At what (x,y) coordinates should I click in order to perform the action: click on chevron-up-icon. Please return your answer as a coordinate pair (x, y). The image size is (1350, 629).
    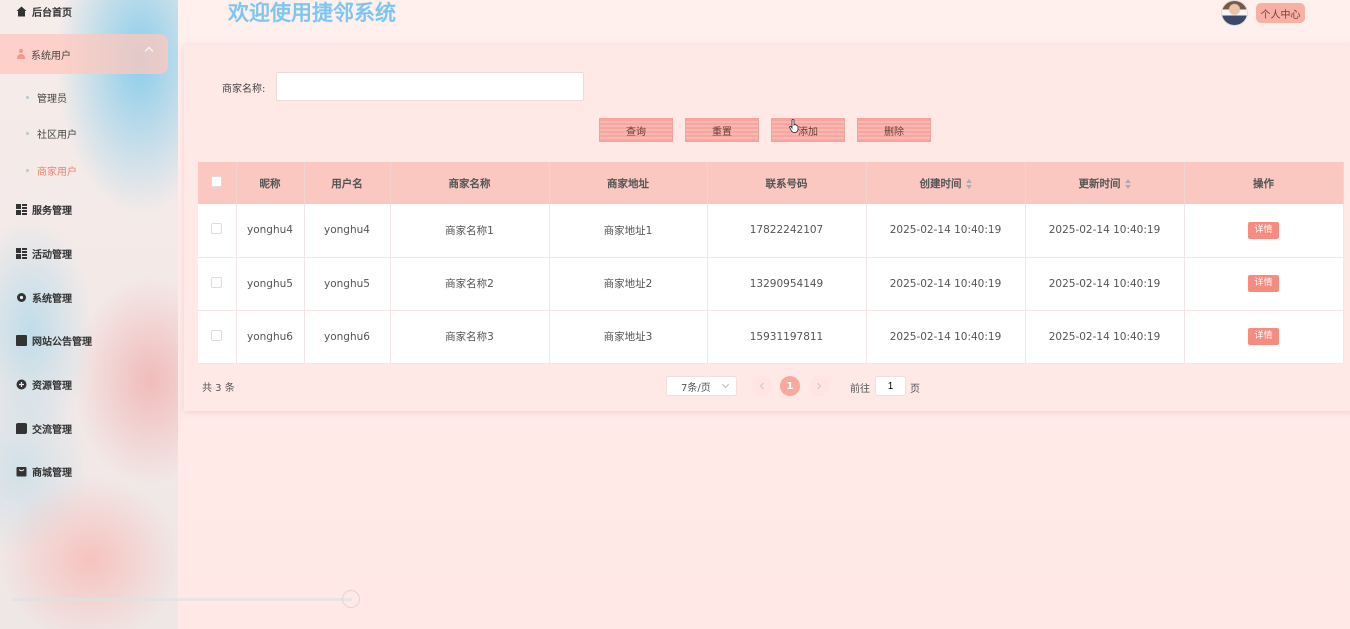
    Looking at the image, I should click on (149, 51).